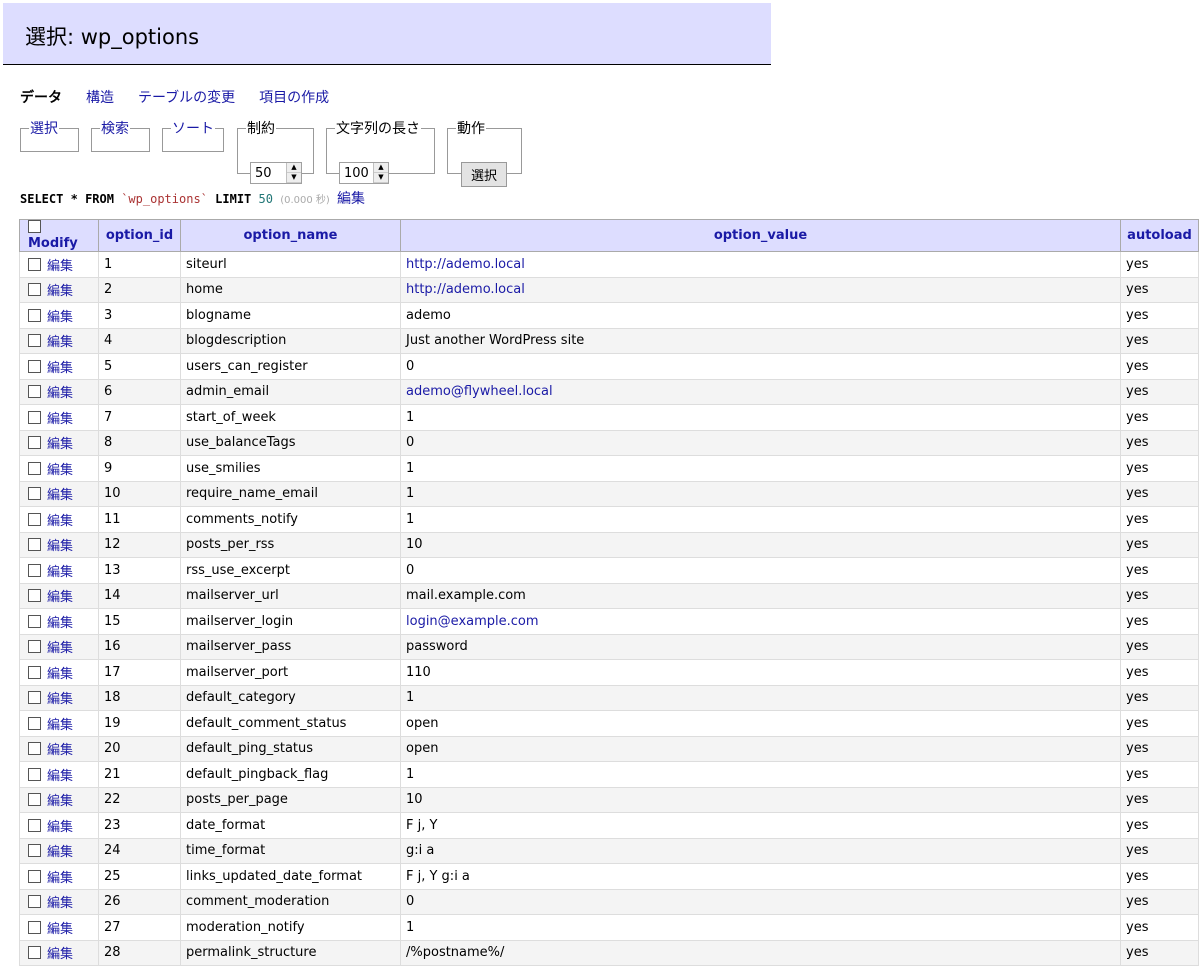 This screenshot has width=1204, height=967. Describe the element at coordinates (100, 97) in the screenshot. I see `tab-structure: 構造` at that location.